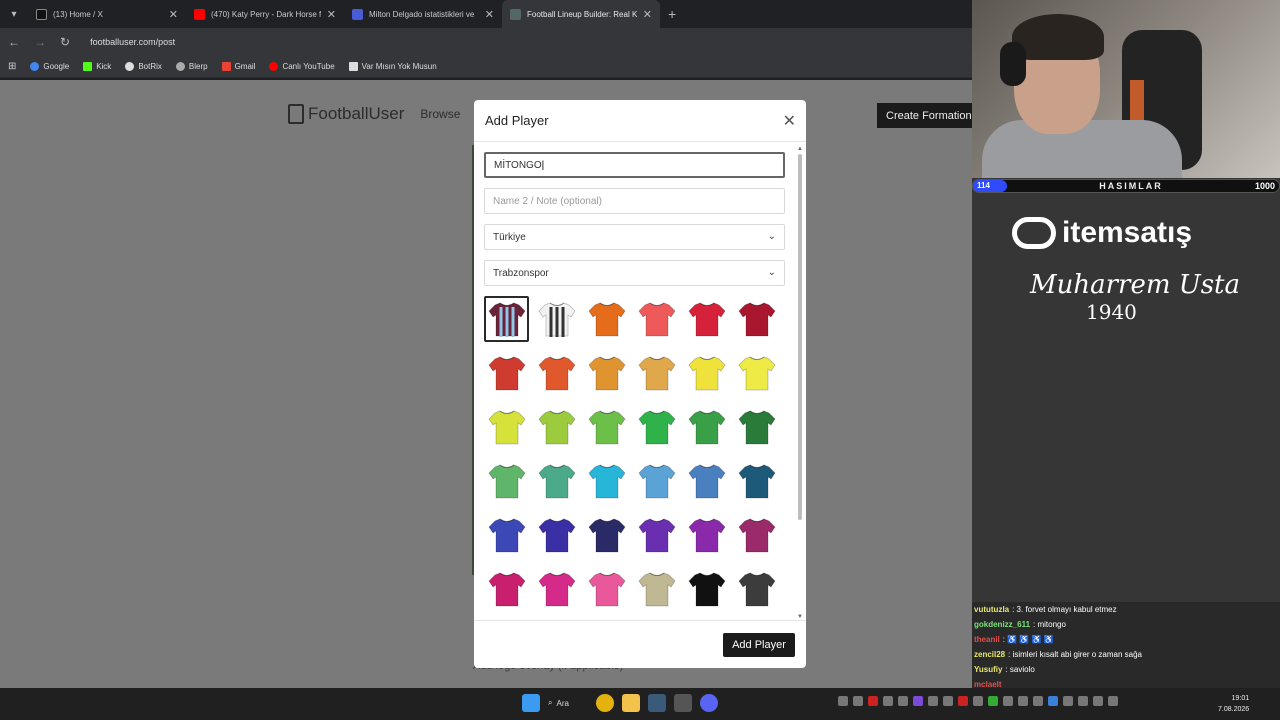 The width and height of the screenshot is (1280, 720). Describe the element at coordinates (392, 66) in the screenshot. I see `bookmark-varmisin: Var Mısın Yok Musun` at that location.